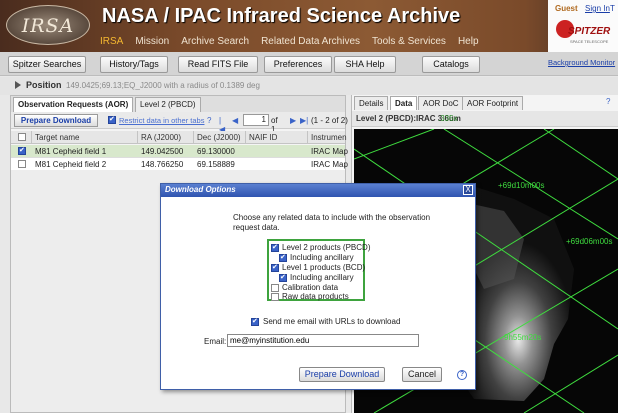 This screenshot has width=618, height=413. I want to click on sign-in-link: Sign In, so click(597, 8).